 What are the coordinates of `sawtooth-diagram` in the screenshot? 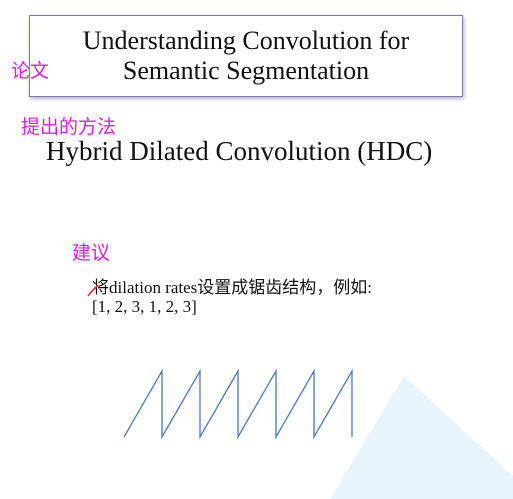 It's located at (238, 404).